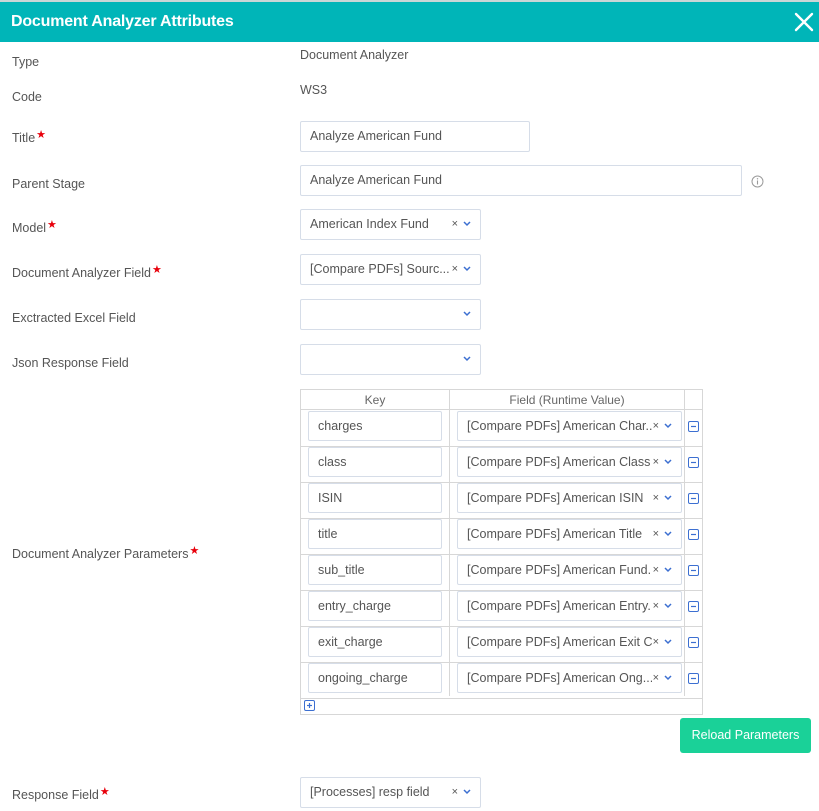  What do you see at coordinates (375, 642) in the screenshot?
I see `parameter-key-input: exit_charge` at bounding box center [375, 642].